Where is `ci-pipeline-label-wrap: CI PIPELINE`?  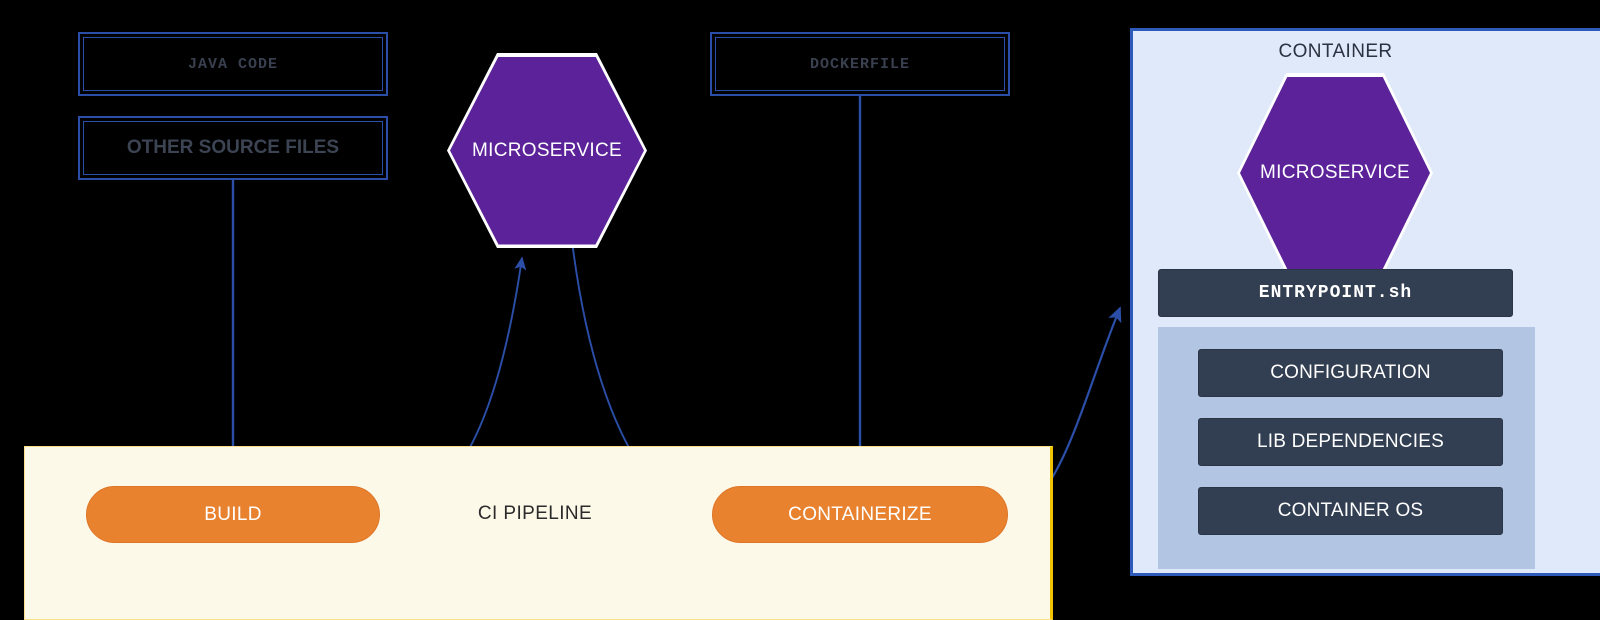 ci-pipeline-label-wrap: CI PIPELINE is located at coordinates (535, 514).